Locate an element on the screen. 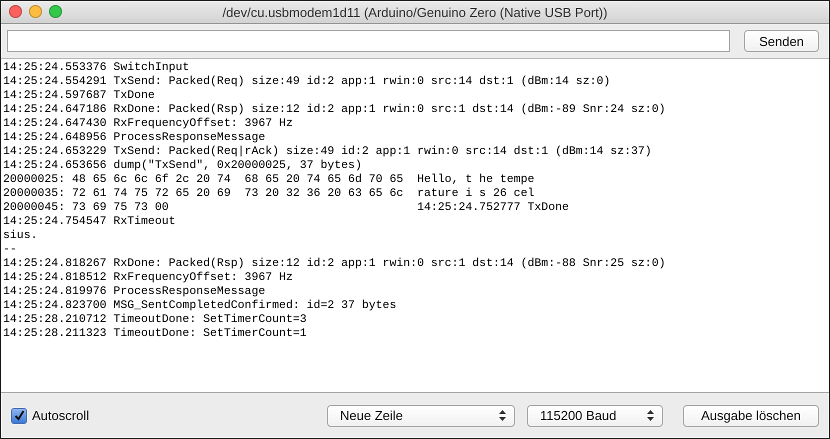  window-title: /dev/cu.usbmodem1d11 (Arduino/Genuino Zero (Native USB Port)) is located at coordinates (415, 12).